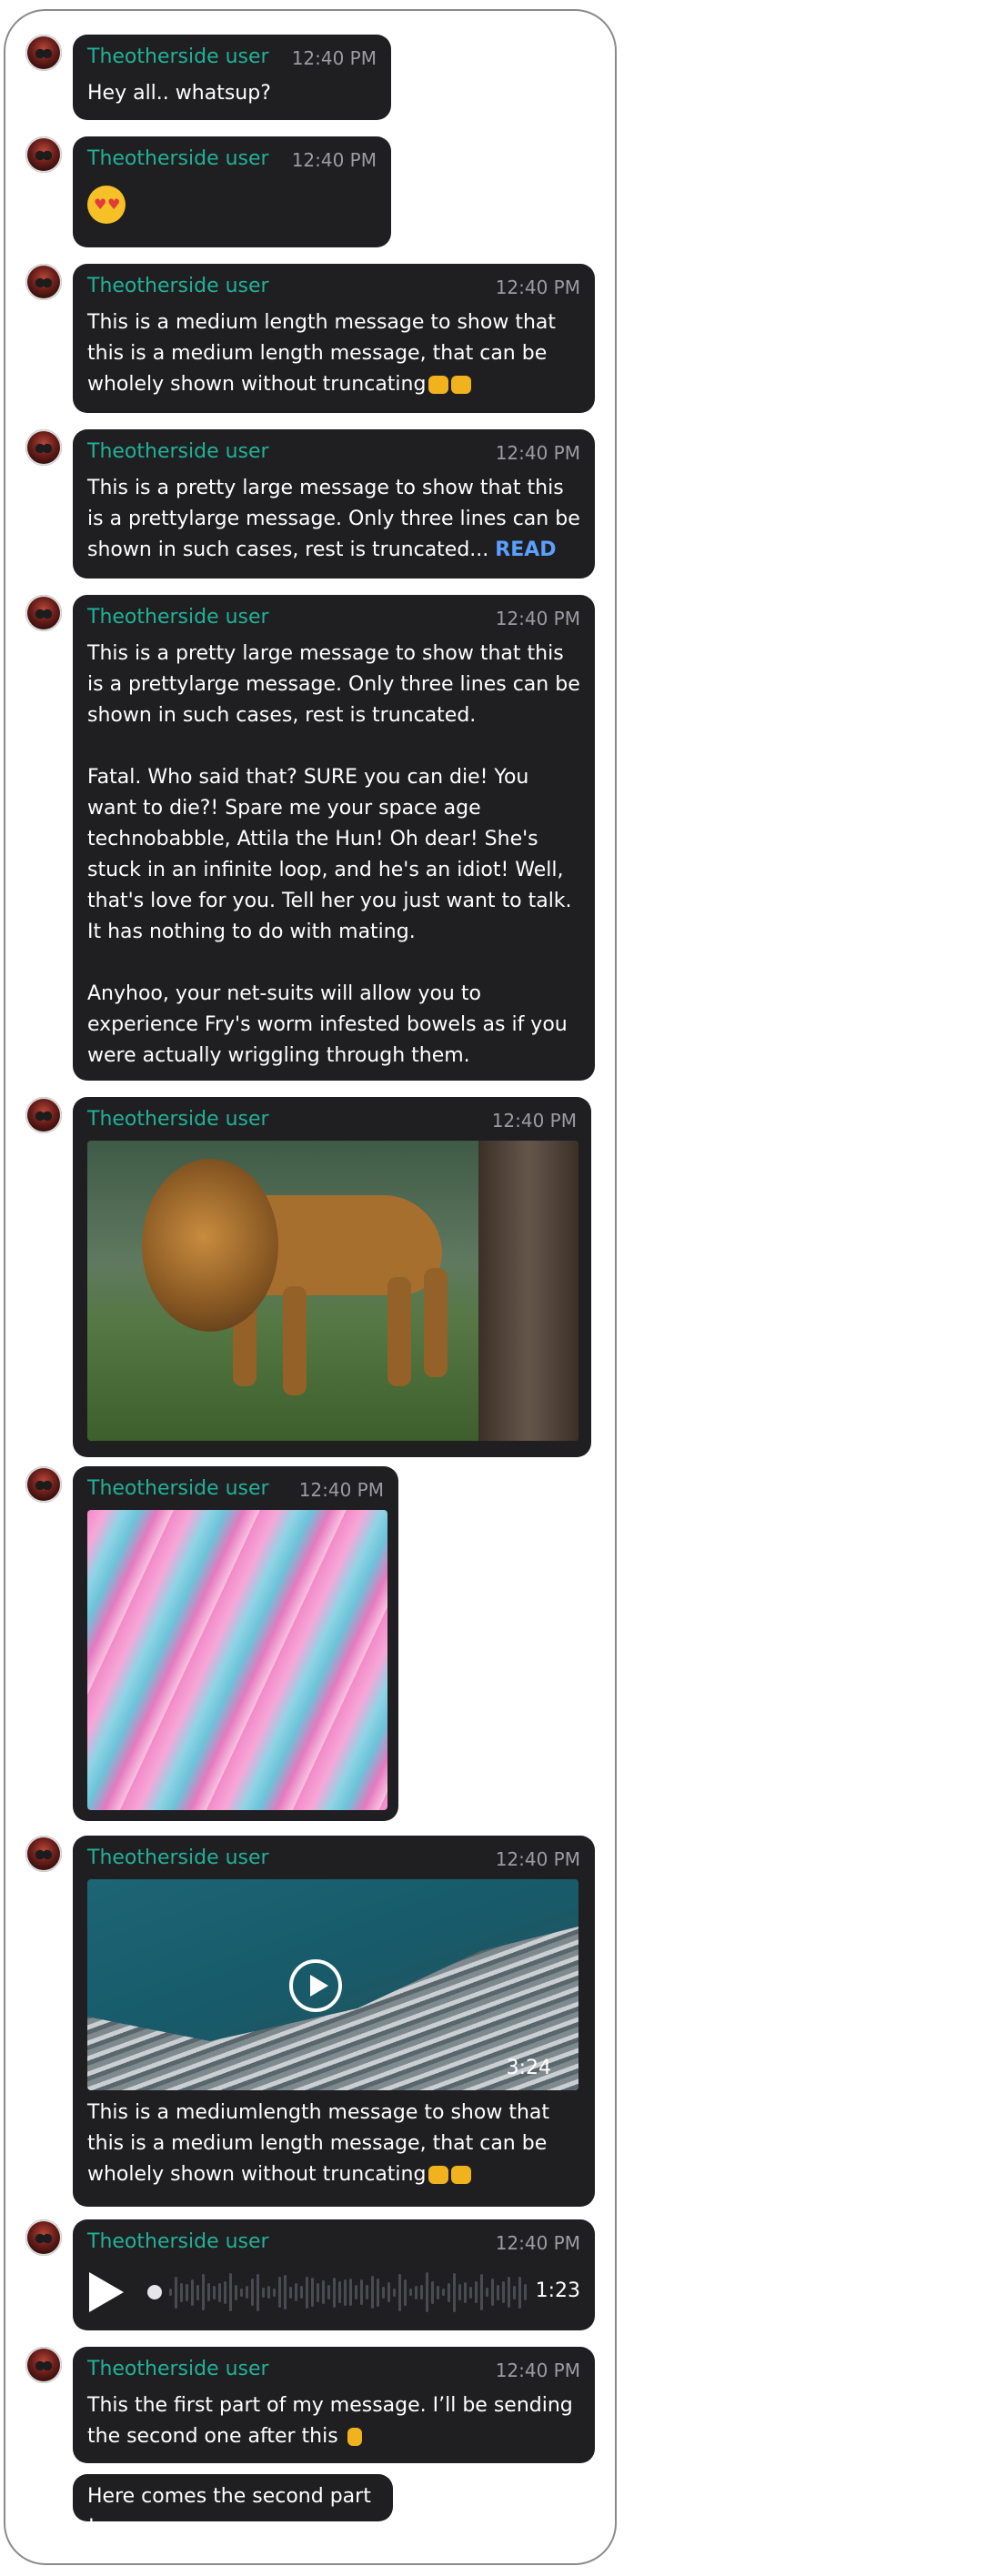 The height and width of the screenshot is (2576, 1006). Describe the element at coordinates (233, 2506) in the screenshot. I see `message-bubble: Here comes the second part !` at that location.